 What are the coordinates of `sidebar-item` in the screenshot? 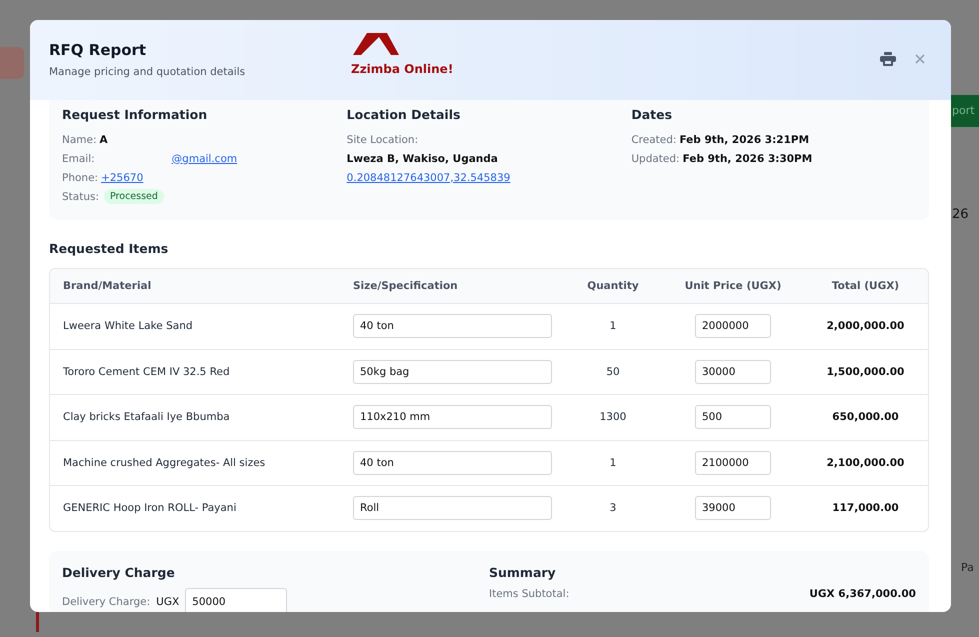 It's located at (12, 63).